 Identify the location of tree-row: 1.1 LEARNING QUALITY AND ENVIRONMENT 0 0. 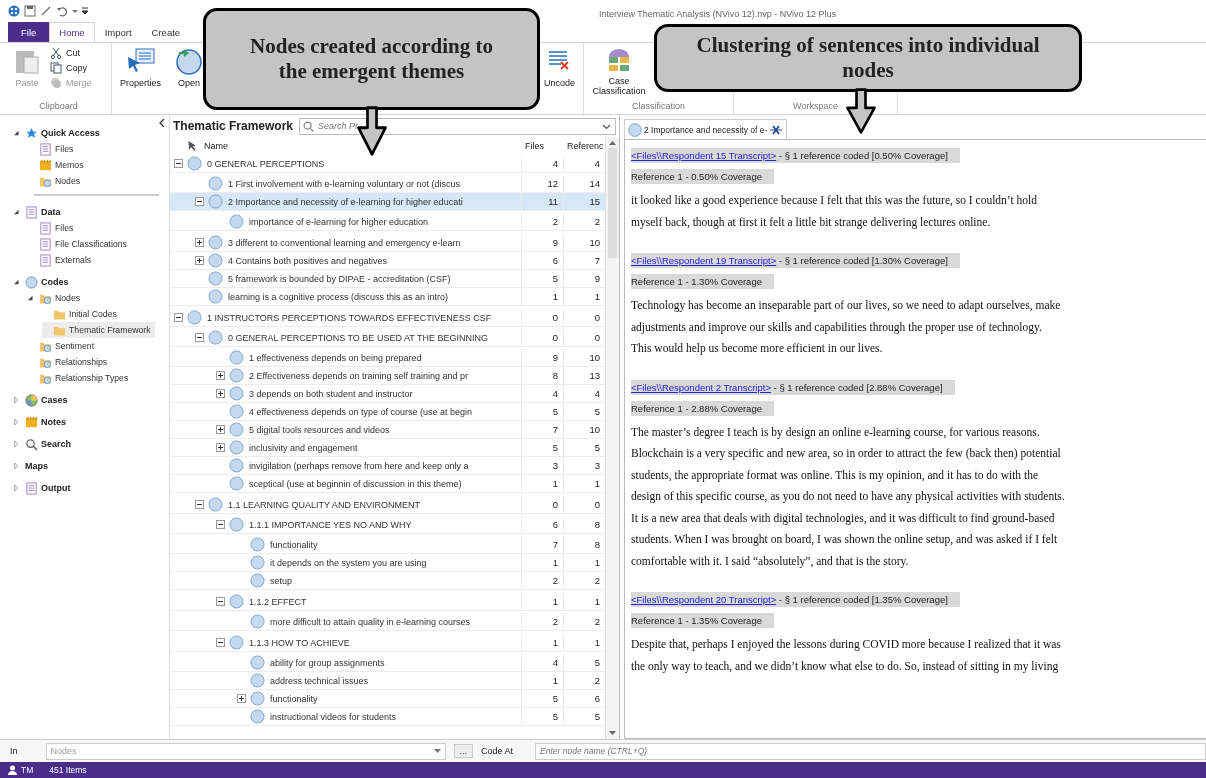
(387, 505).